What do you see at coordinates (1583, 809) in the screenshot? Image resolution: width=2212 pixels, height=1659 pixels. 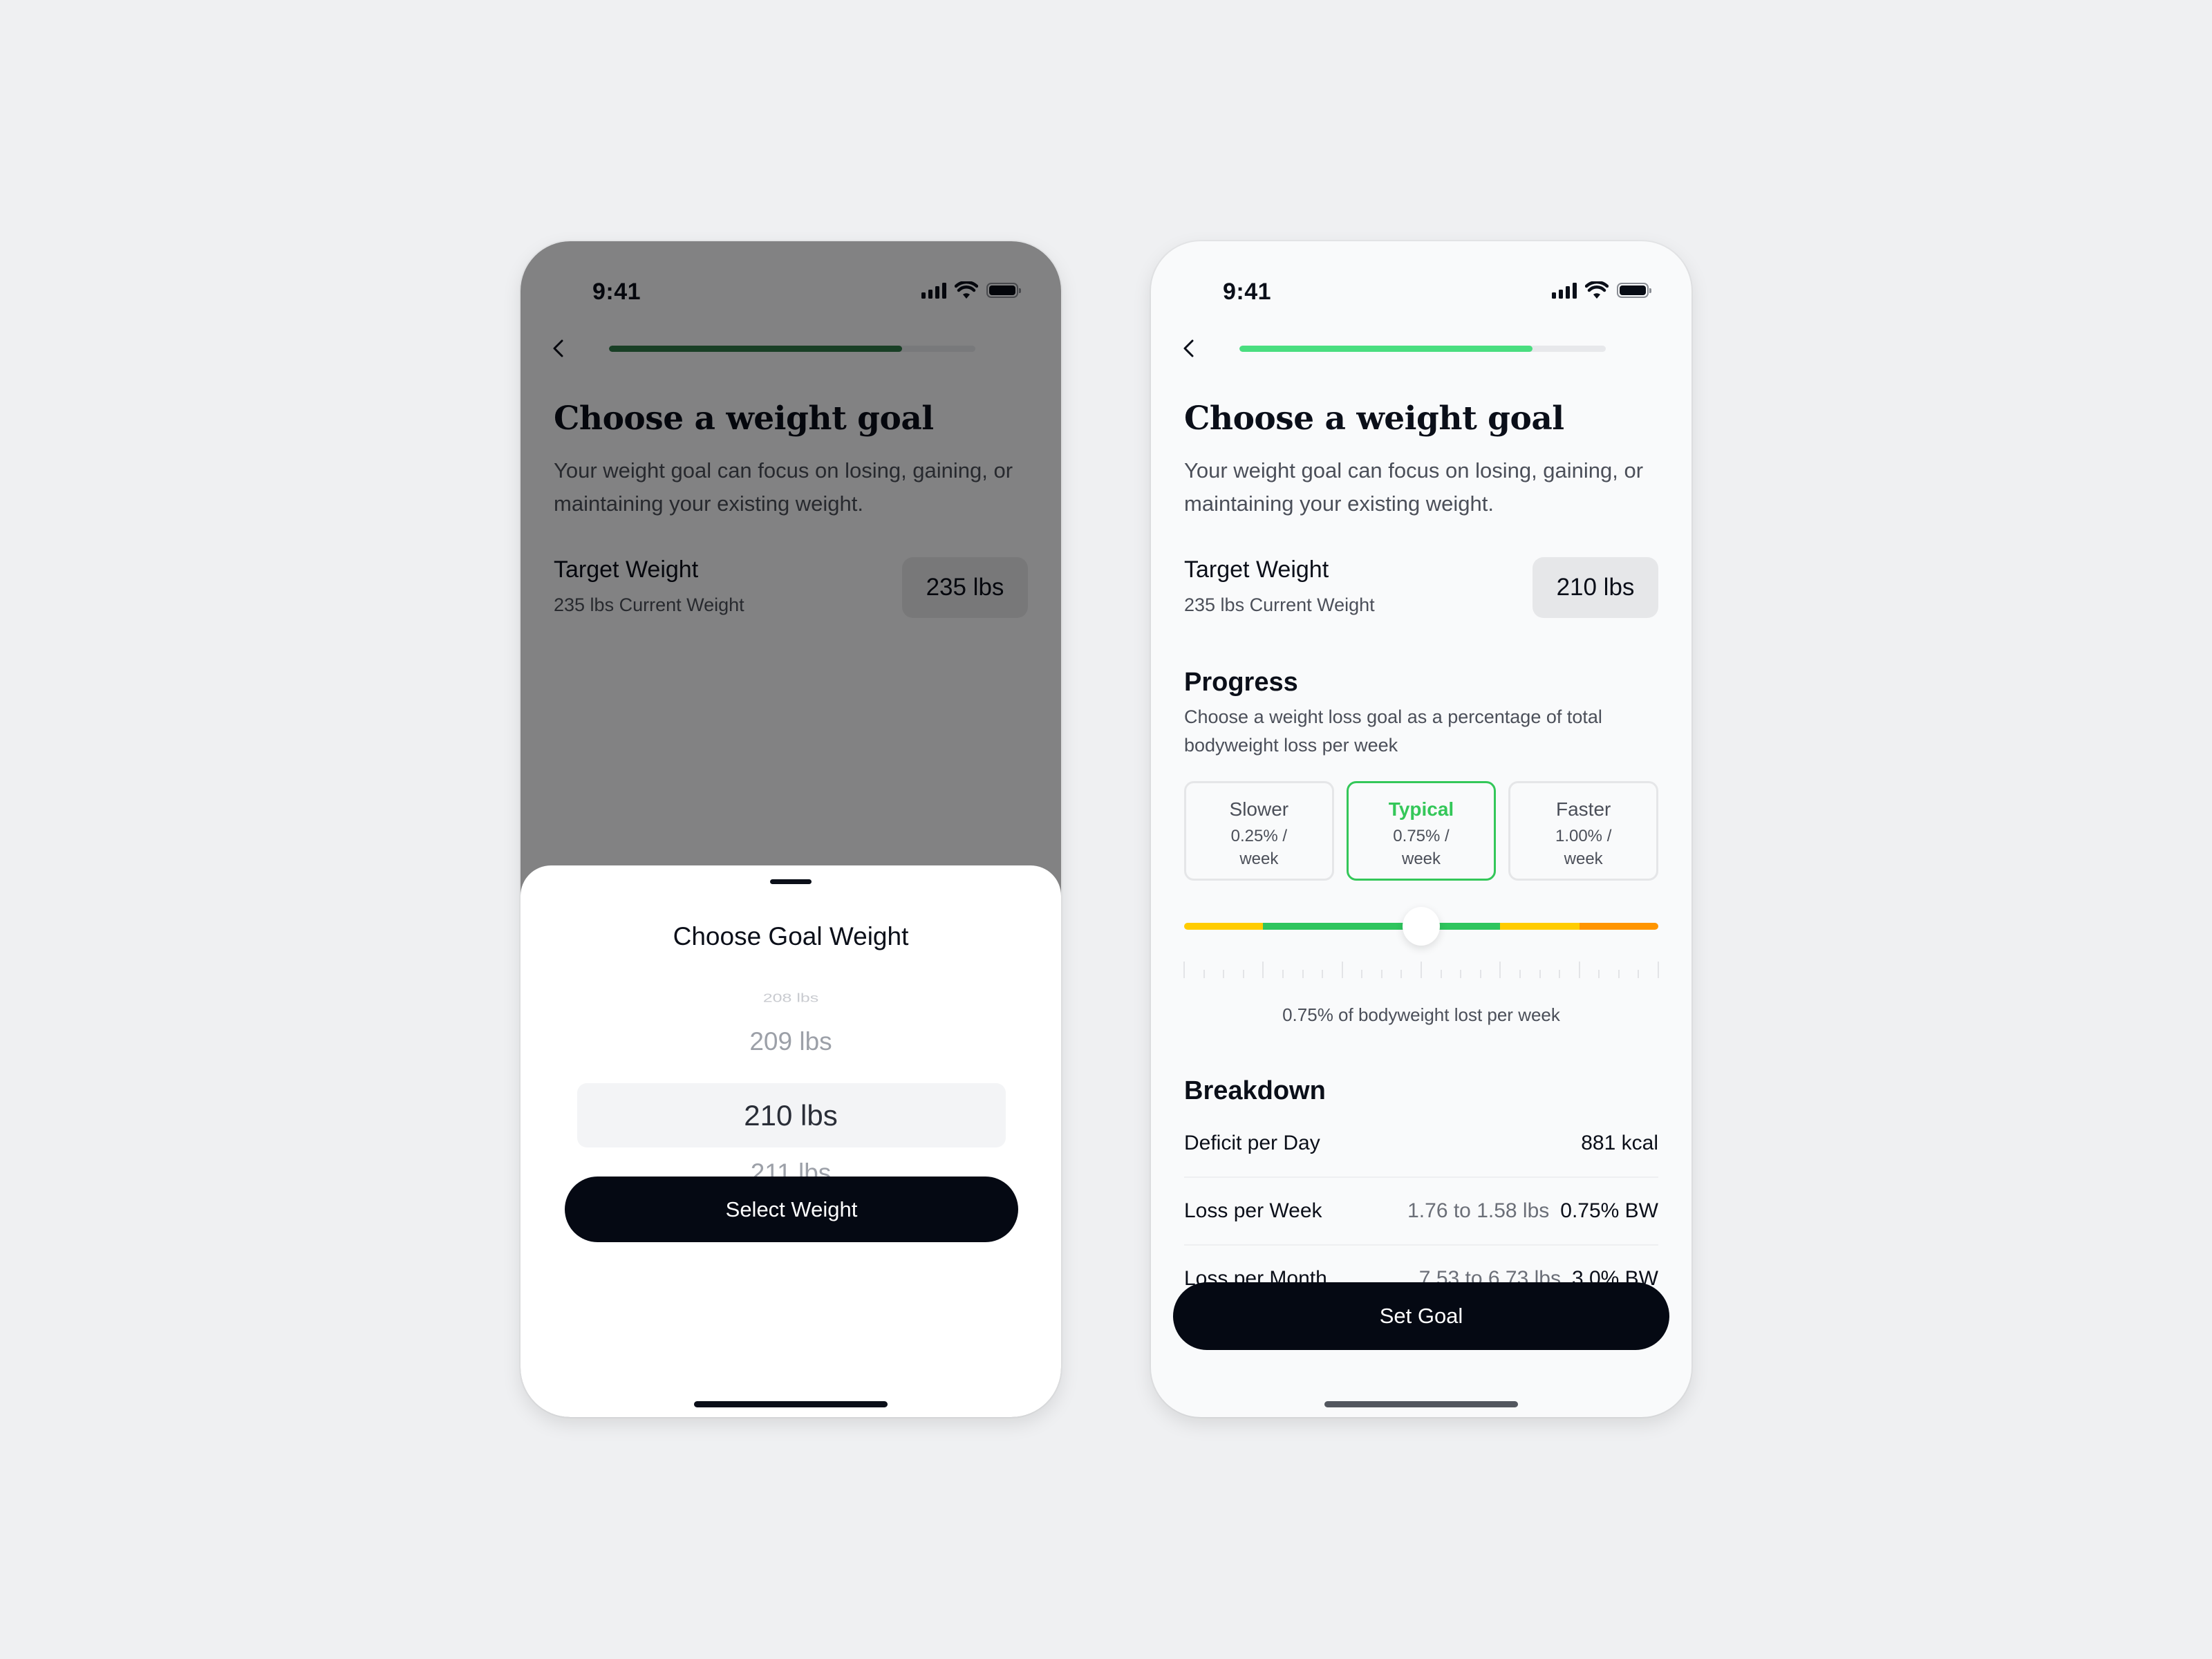 I see `pace-option-name: Faster` at bounding box center [1583, 809].